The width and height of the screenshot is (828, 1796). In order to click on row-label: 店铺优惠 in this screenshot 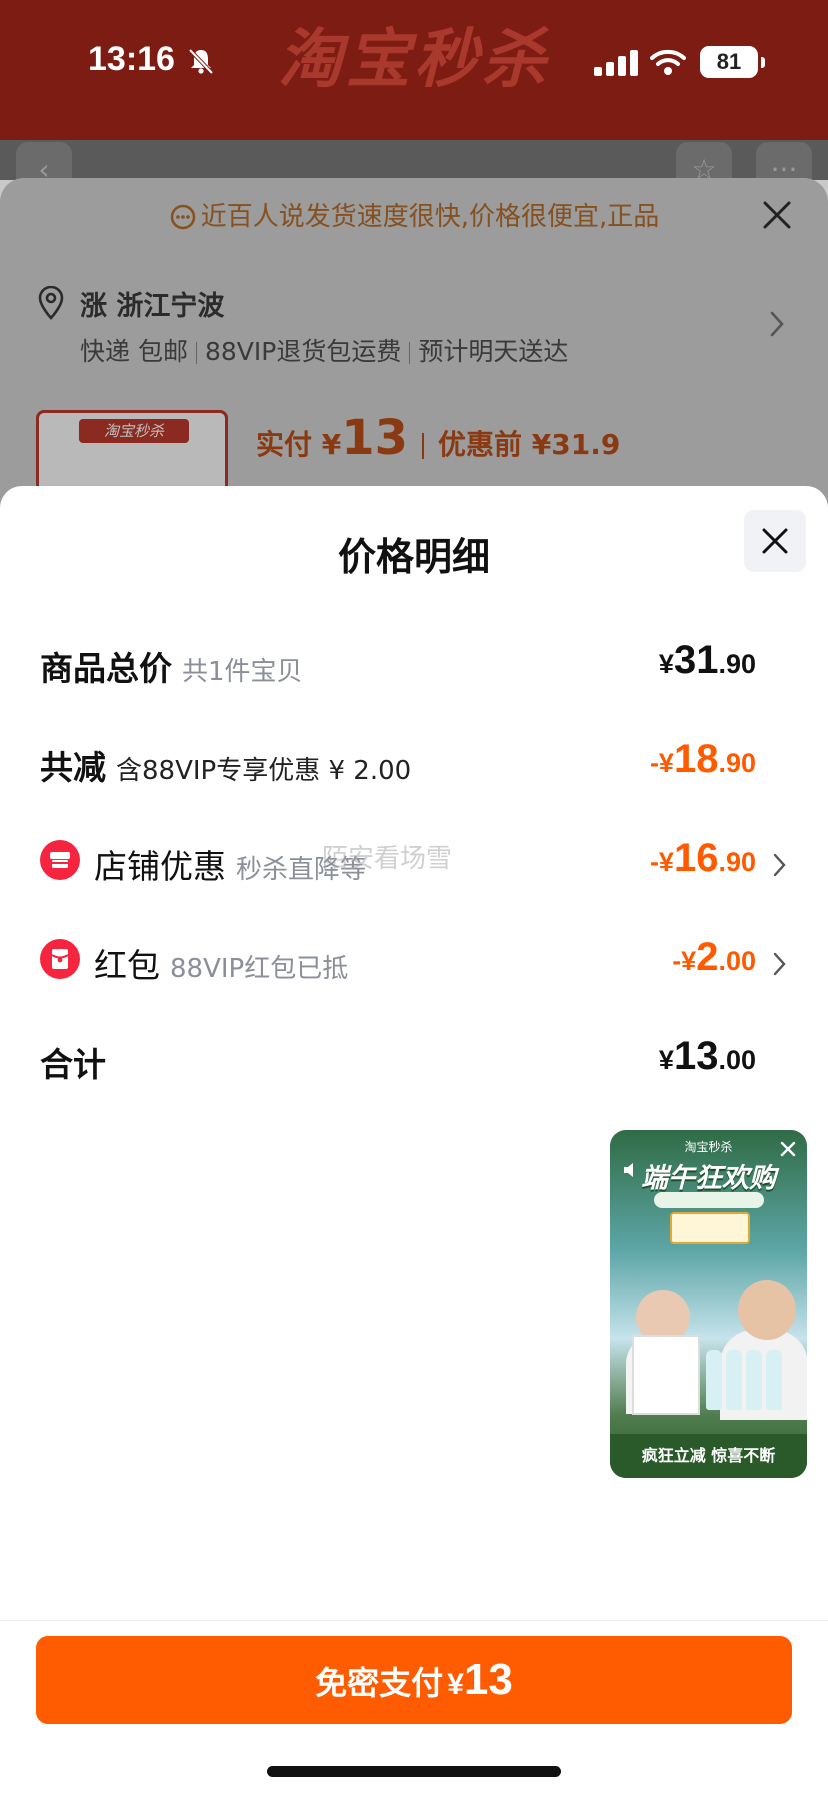, I will do `click(160, 866)`.